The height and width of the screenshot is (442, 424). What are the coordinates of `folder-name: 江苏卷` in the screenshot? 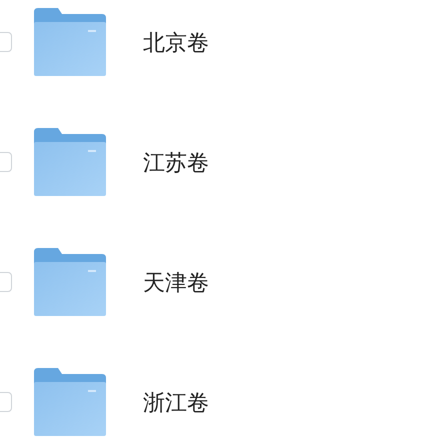 It's located at (176, 164).